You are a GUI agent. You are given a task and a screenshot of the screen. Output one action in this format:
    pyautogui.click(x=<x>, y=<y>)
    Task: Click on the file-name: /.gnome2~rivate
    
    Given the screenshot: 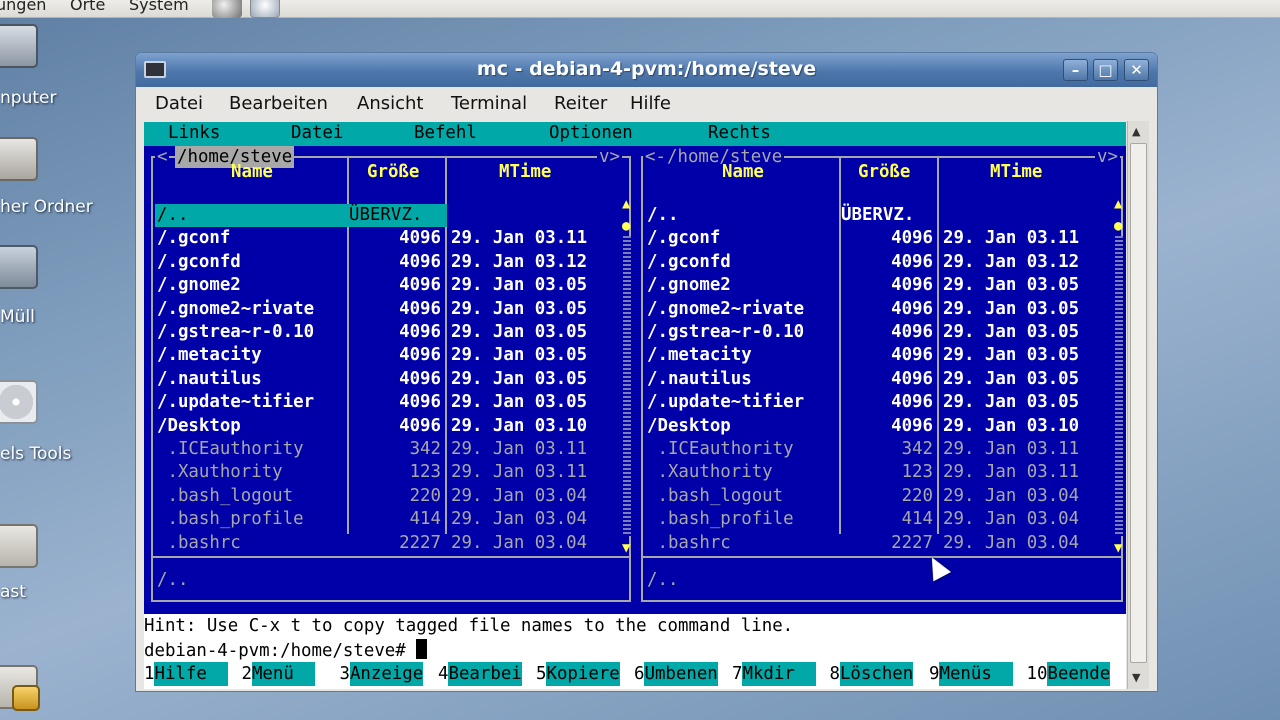 What is the action you would take?
    pyautogui.click(x=726, y=308)
    